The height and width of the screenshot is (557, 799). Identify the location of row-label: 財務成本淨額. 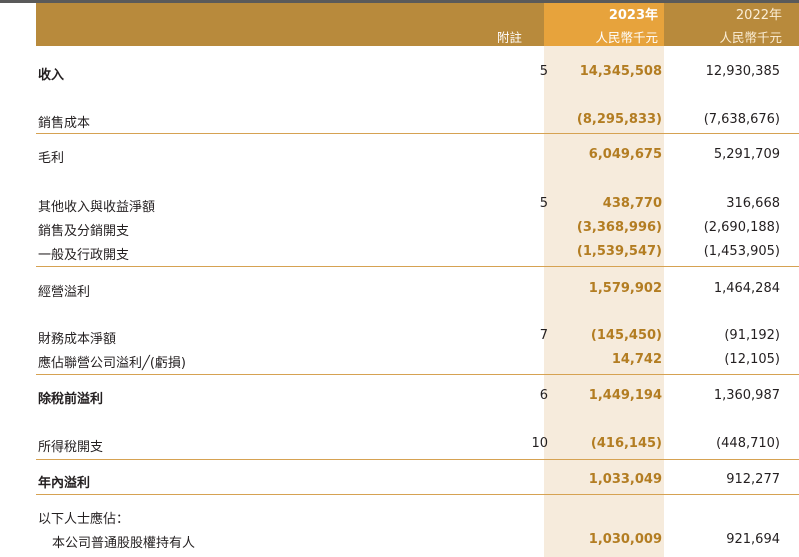
(77, 339).